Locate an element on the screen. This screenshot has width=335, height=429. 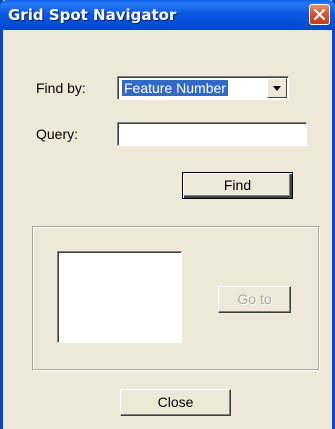
close-icon is located at coordinates (319, 14).